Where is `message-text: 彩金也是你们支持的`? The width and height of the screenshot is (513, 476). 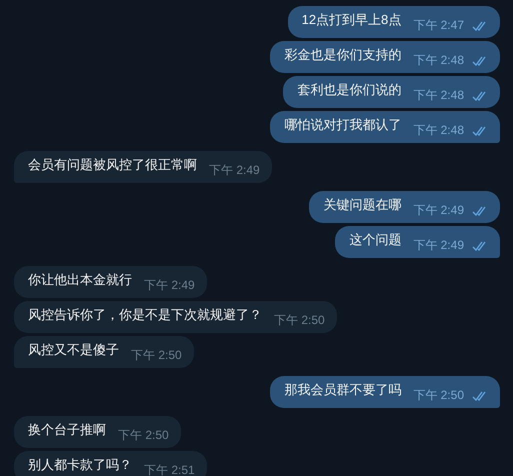 message-text: 彩金也是你们支持的 is located at coordinates (343, 55).